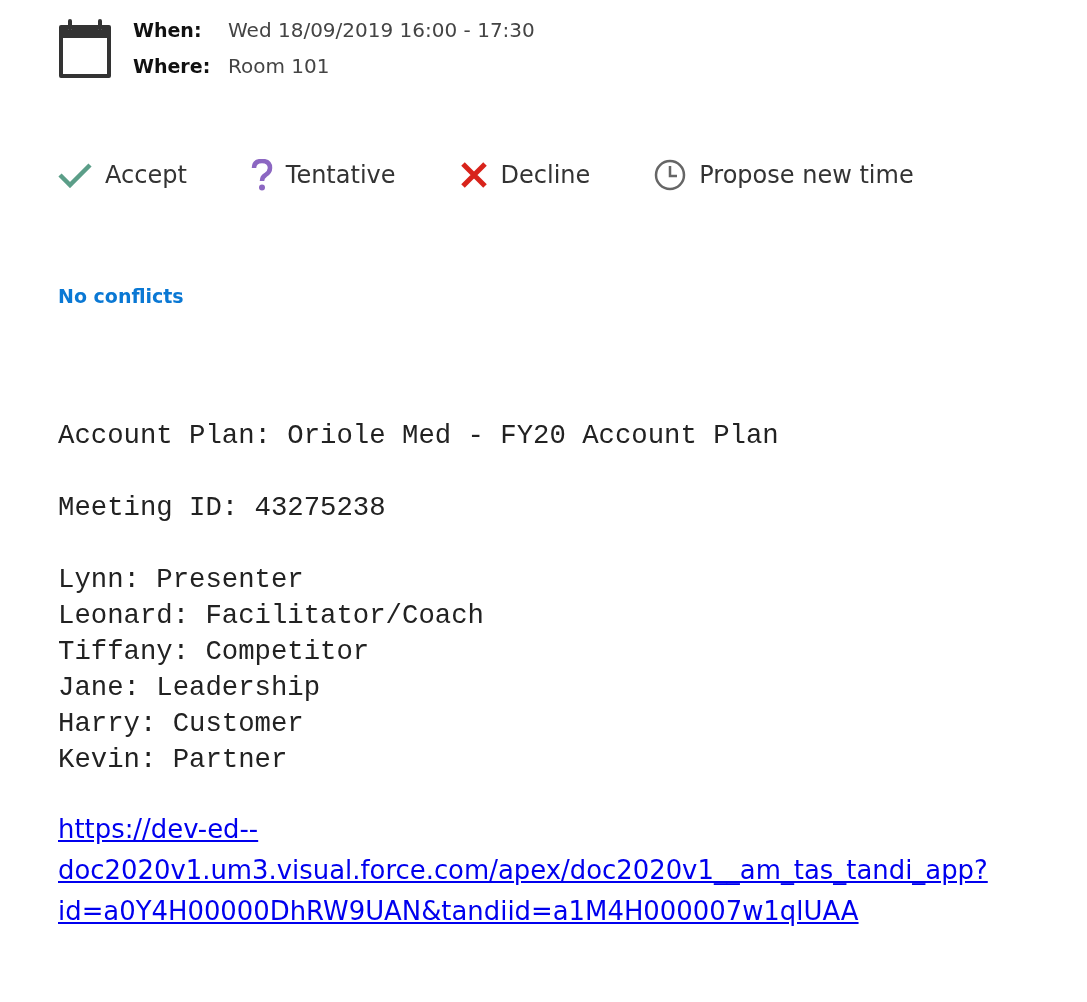  What do you see at coordinates (523, 870) in the screenshot?
I see `meeting-link: https://dev-ed-- doc2020v1.um3.visual.force.com/apex/doc2020v1__am_tas_tandi_app? id=a0Y4H00000DhRW9UAN&tandiid=a1M4H000007w1qlUAA` at bounding box center [523, 870].